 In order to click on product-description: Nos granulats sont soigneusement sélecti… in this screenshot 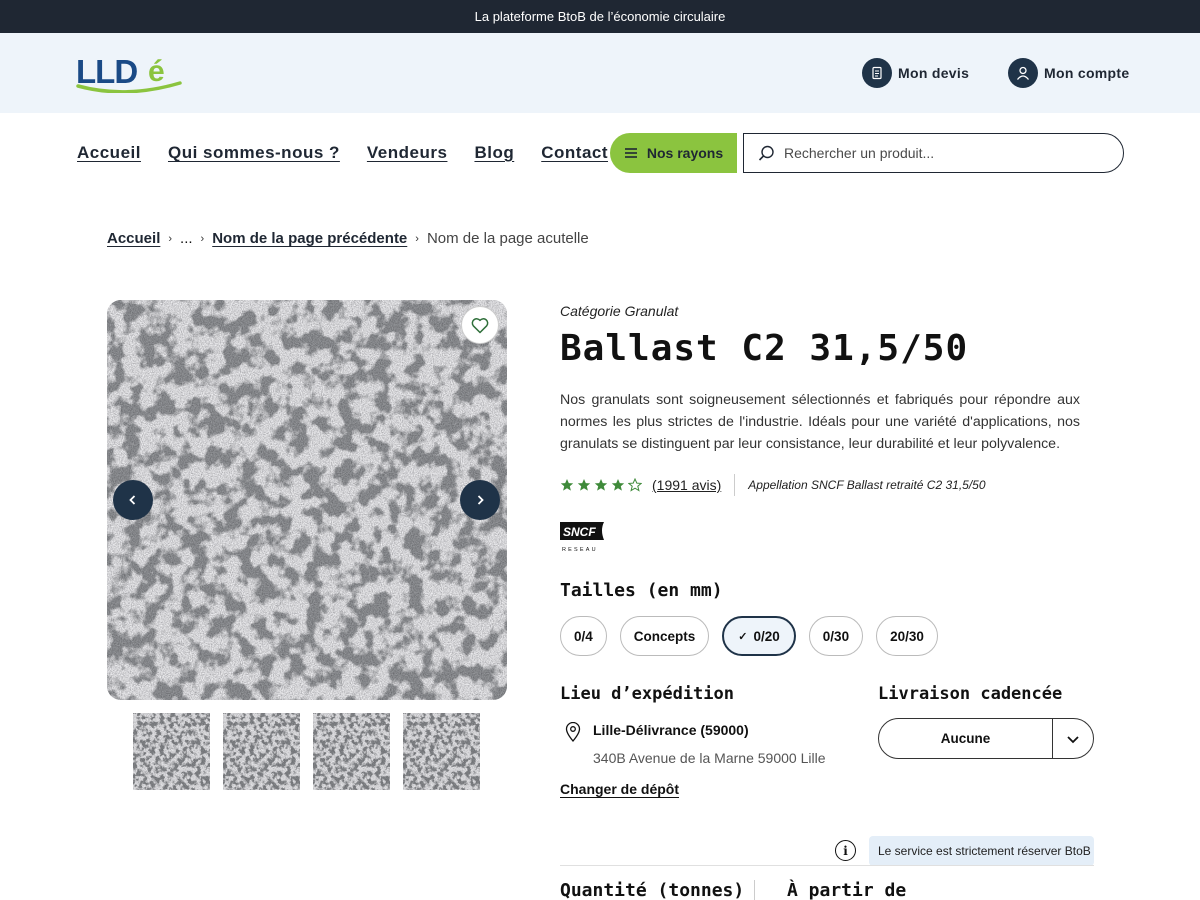, I will do `click(820, 422)`.